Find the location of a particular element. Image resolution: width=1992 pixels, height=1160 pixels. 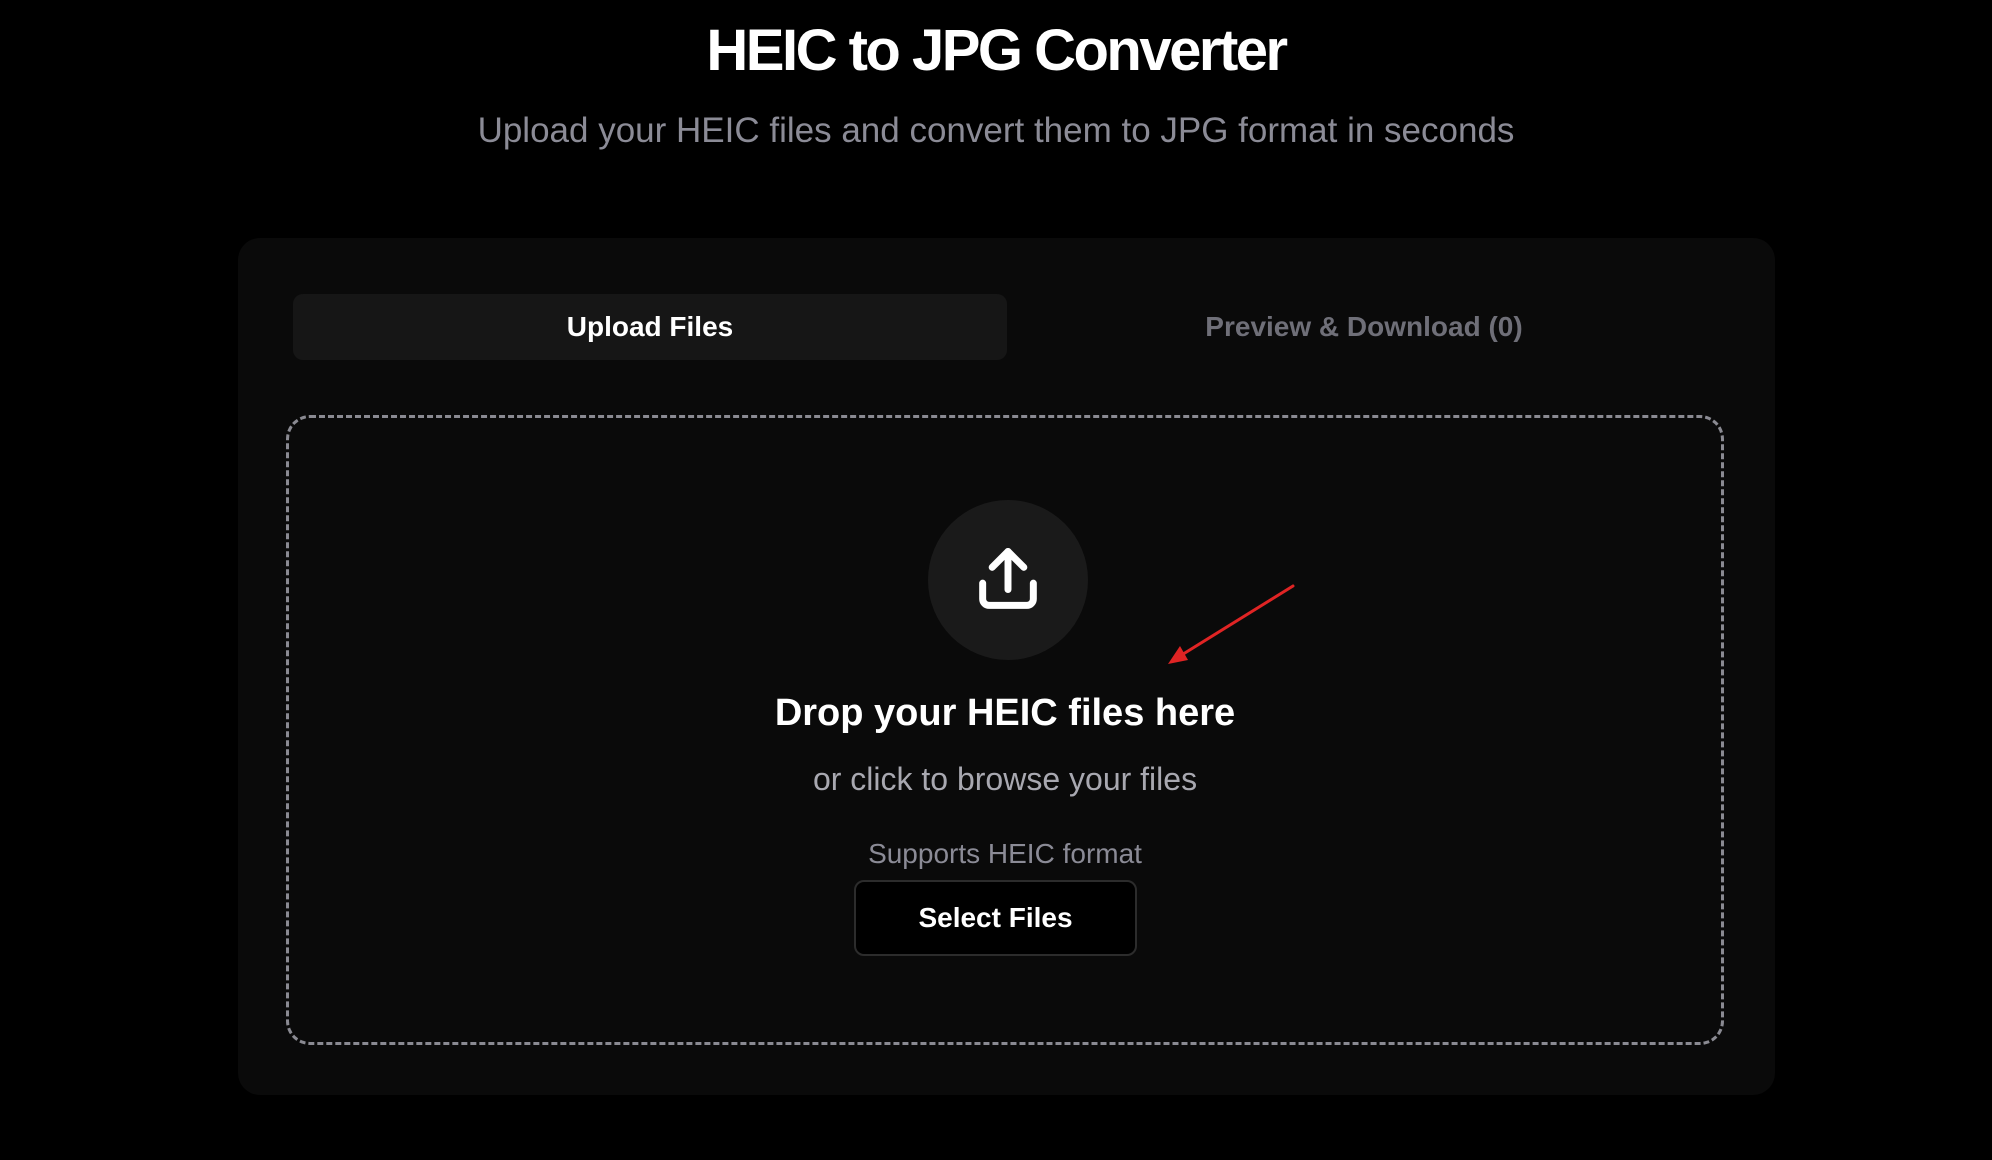

select-files-button: Select Files is located at coordinates (995, 918).